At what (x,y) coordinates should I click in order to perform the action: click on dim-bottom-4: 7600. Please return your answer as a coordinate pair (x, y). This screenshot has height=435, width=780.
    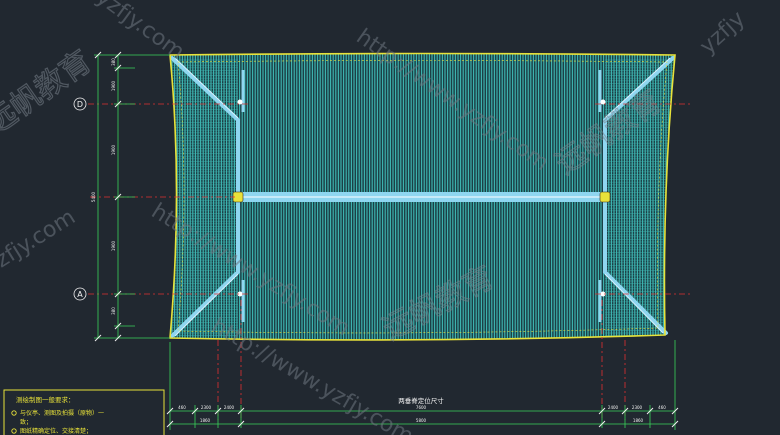
    Looking at the image, I should click on (421, 407).